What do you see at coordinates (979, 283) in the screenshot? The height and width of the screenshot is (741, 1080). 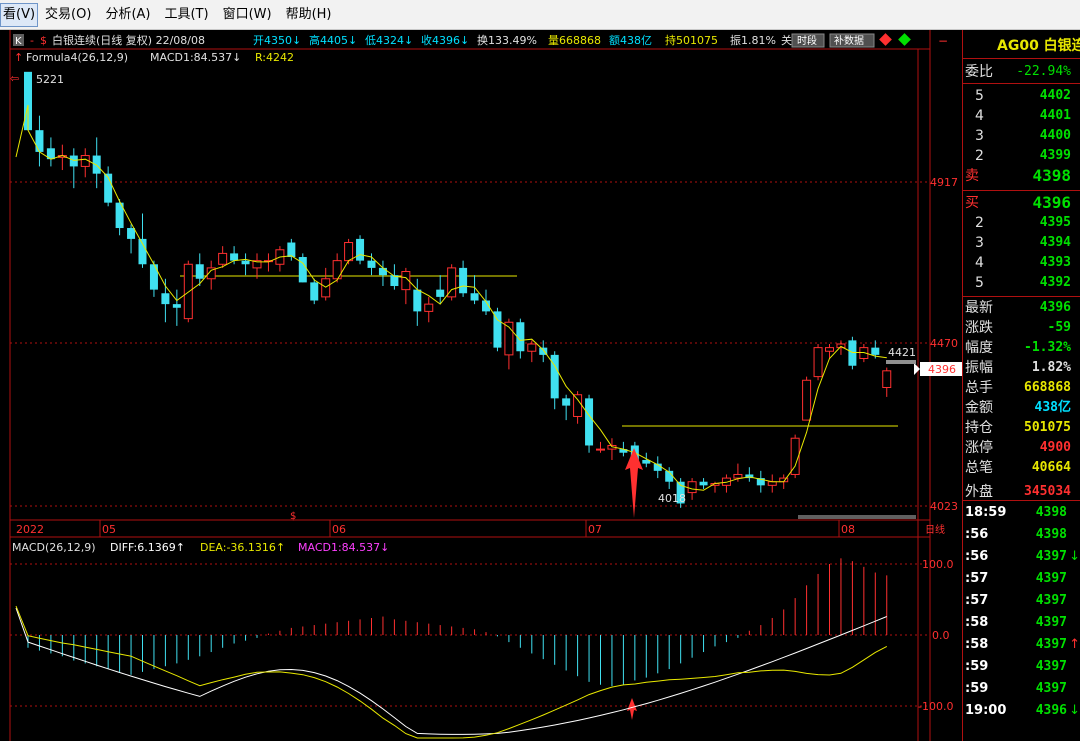 I see `bid-level-label: 5` at bounding box center [979, 283].